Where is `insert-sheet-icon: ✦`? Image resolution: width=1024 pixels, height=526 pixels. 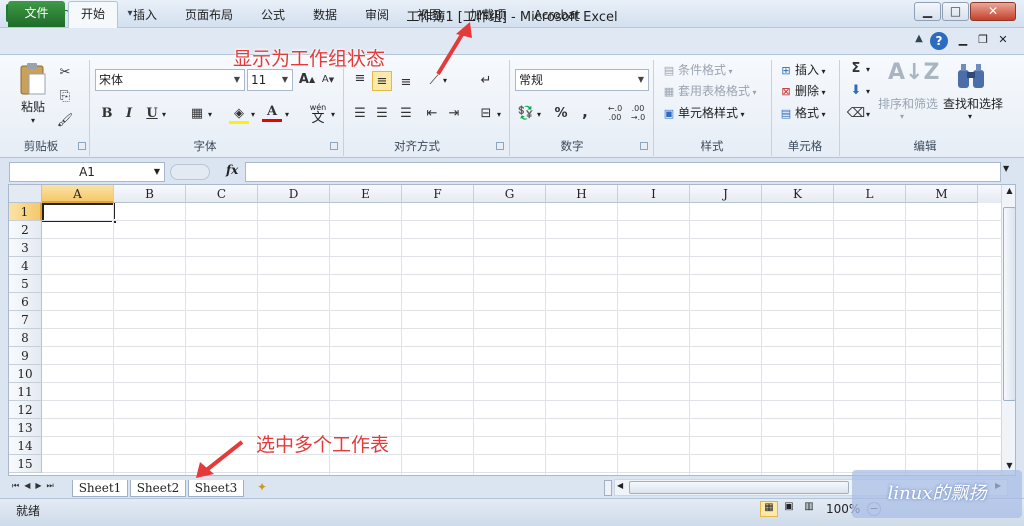
insert-sheet-icon: ✦ is located at coordinates (262, 488).